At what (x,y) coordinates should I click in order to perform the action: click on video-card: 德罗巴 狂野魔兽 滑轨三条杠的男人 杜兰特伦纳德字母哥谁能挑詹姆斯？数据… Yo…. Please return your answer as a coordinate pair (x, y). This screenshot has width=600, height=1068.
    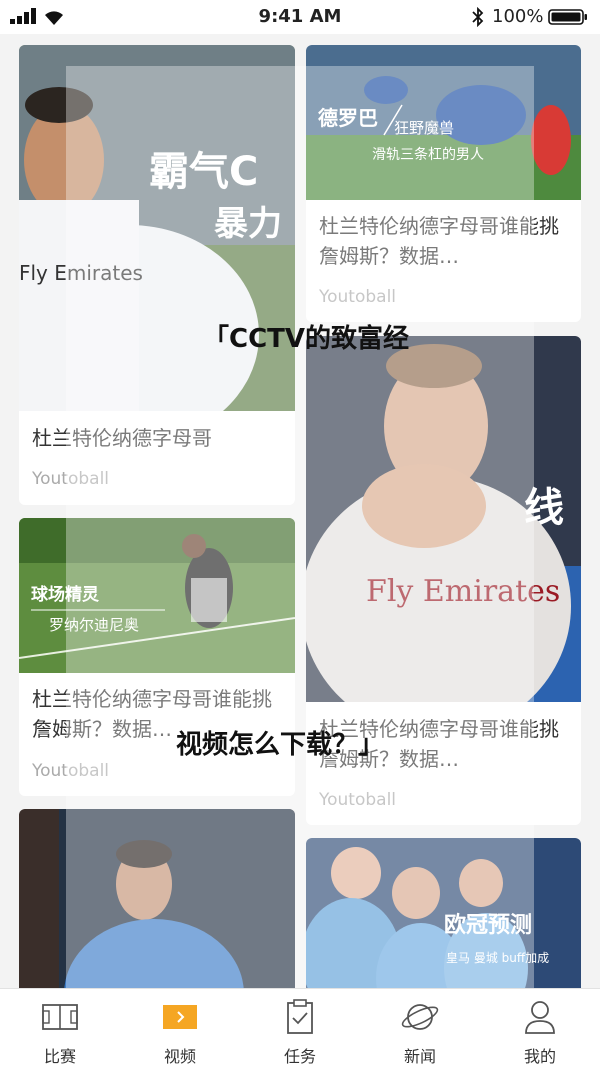
    Looking at the image, I should click on (443, 183).